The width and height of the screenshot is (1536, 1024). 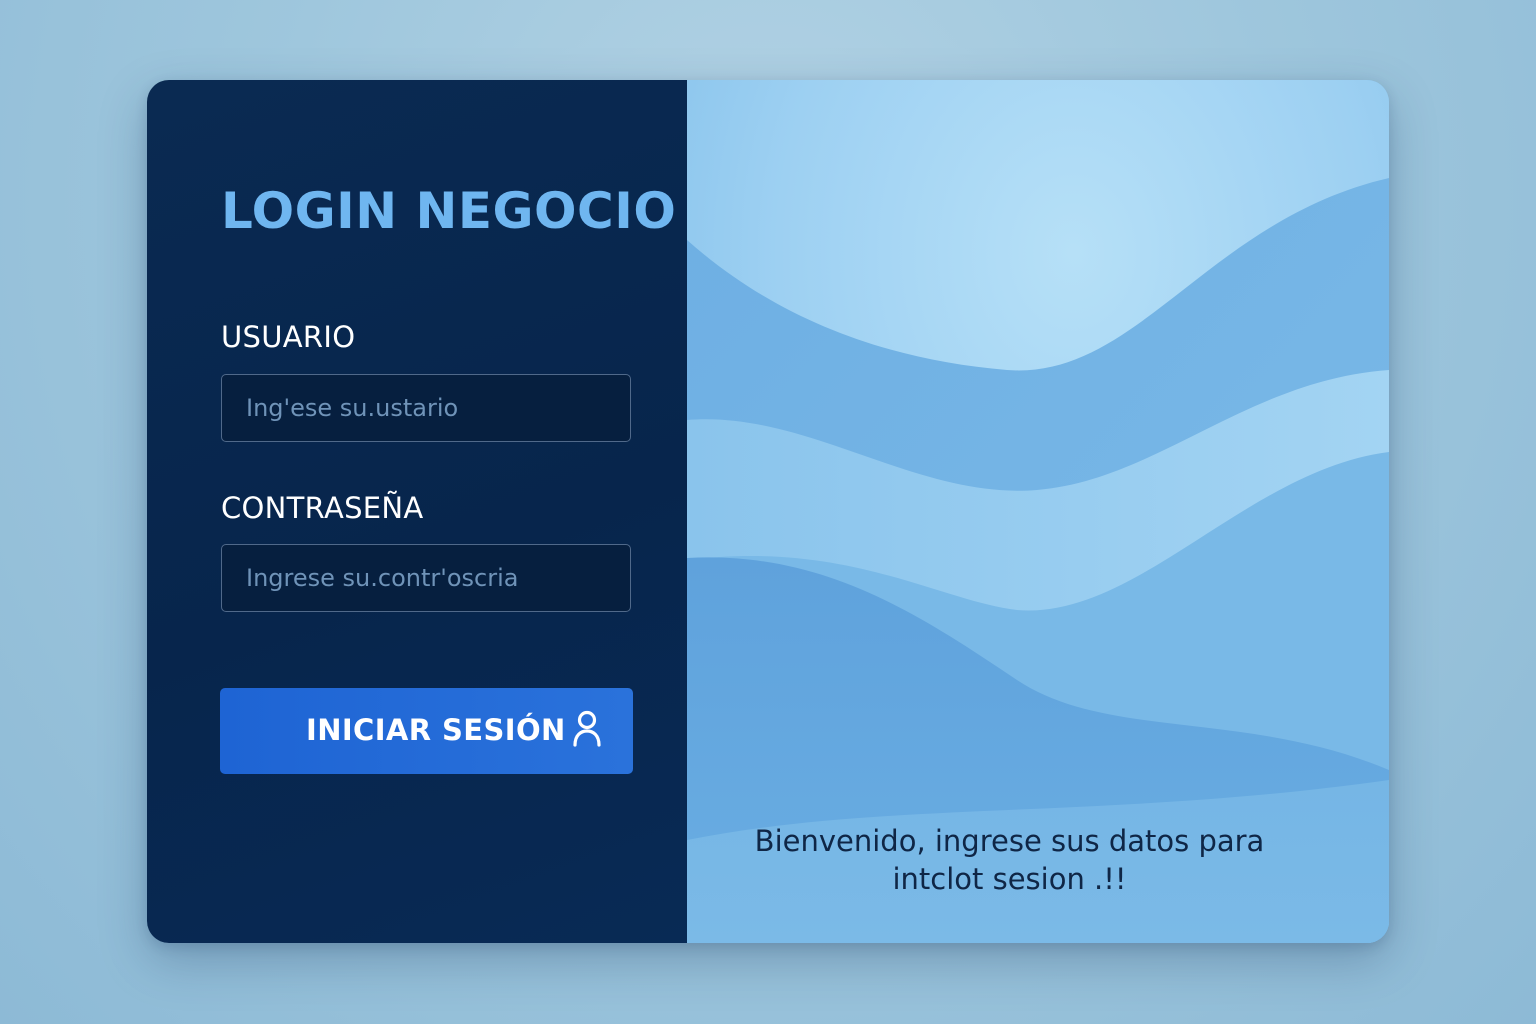 I want to click on login-button: INICIAR SESIÓN, so click(x=426, y=731).